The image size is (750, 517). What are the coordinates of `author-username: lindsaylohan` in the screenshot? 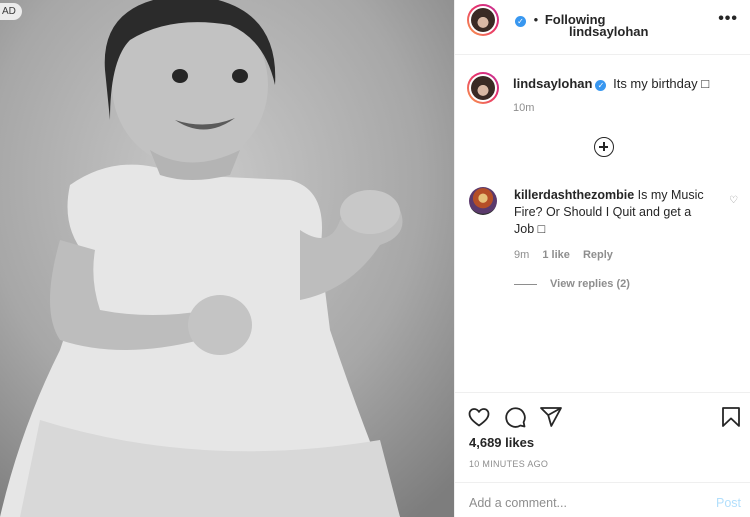 It's located at (608, 31).